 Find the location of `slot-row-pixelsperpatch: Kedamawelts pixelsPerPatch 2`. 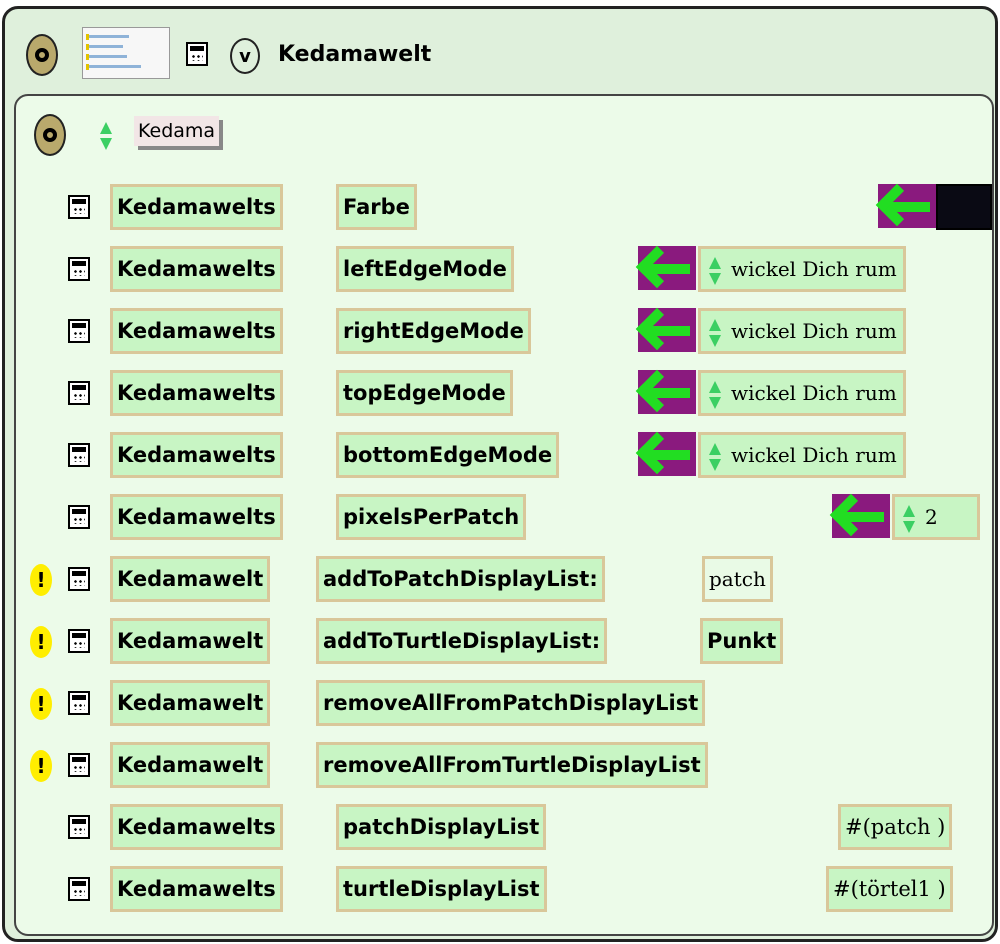

slot-row-pixelsperpatch: Kedamawelts pixelsPerPatch 2 is located at coordinates (504, 518).